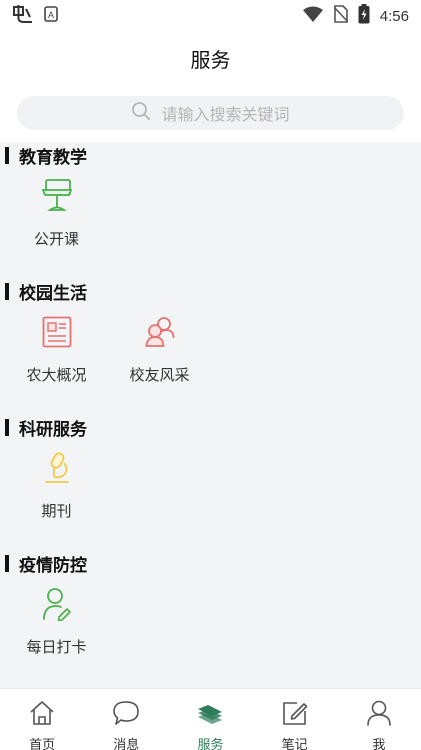 This screenshot has width=421, height=750. What do you see at coordinates (210, 291) in the screenshot?
I see `section-header: 校园生活` at bounding box center [210, 291].